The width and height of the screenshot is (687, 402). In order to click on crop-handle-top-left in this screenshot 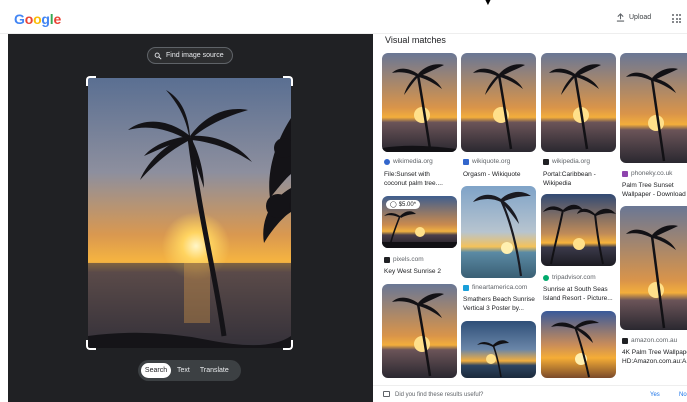, I will do `click(91, 81)`.